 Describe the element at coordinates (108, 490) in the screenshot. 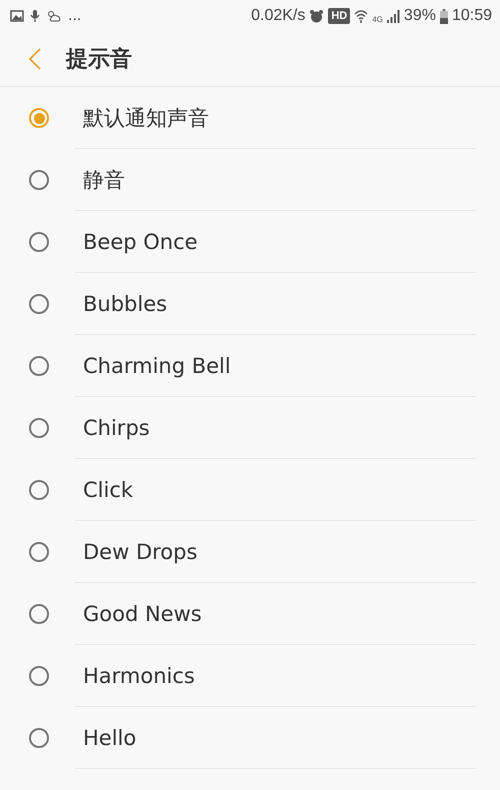

I see `option-label: Click` at that location.